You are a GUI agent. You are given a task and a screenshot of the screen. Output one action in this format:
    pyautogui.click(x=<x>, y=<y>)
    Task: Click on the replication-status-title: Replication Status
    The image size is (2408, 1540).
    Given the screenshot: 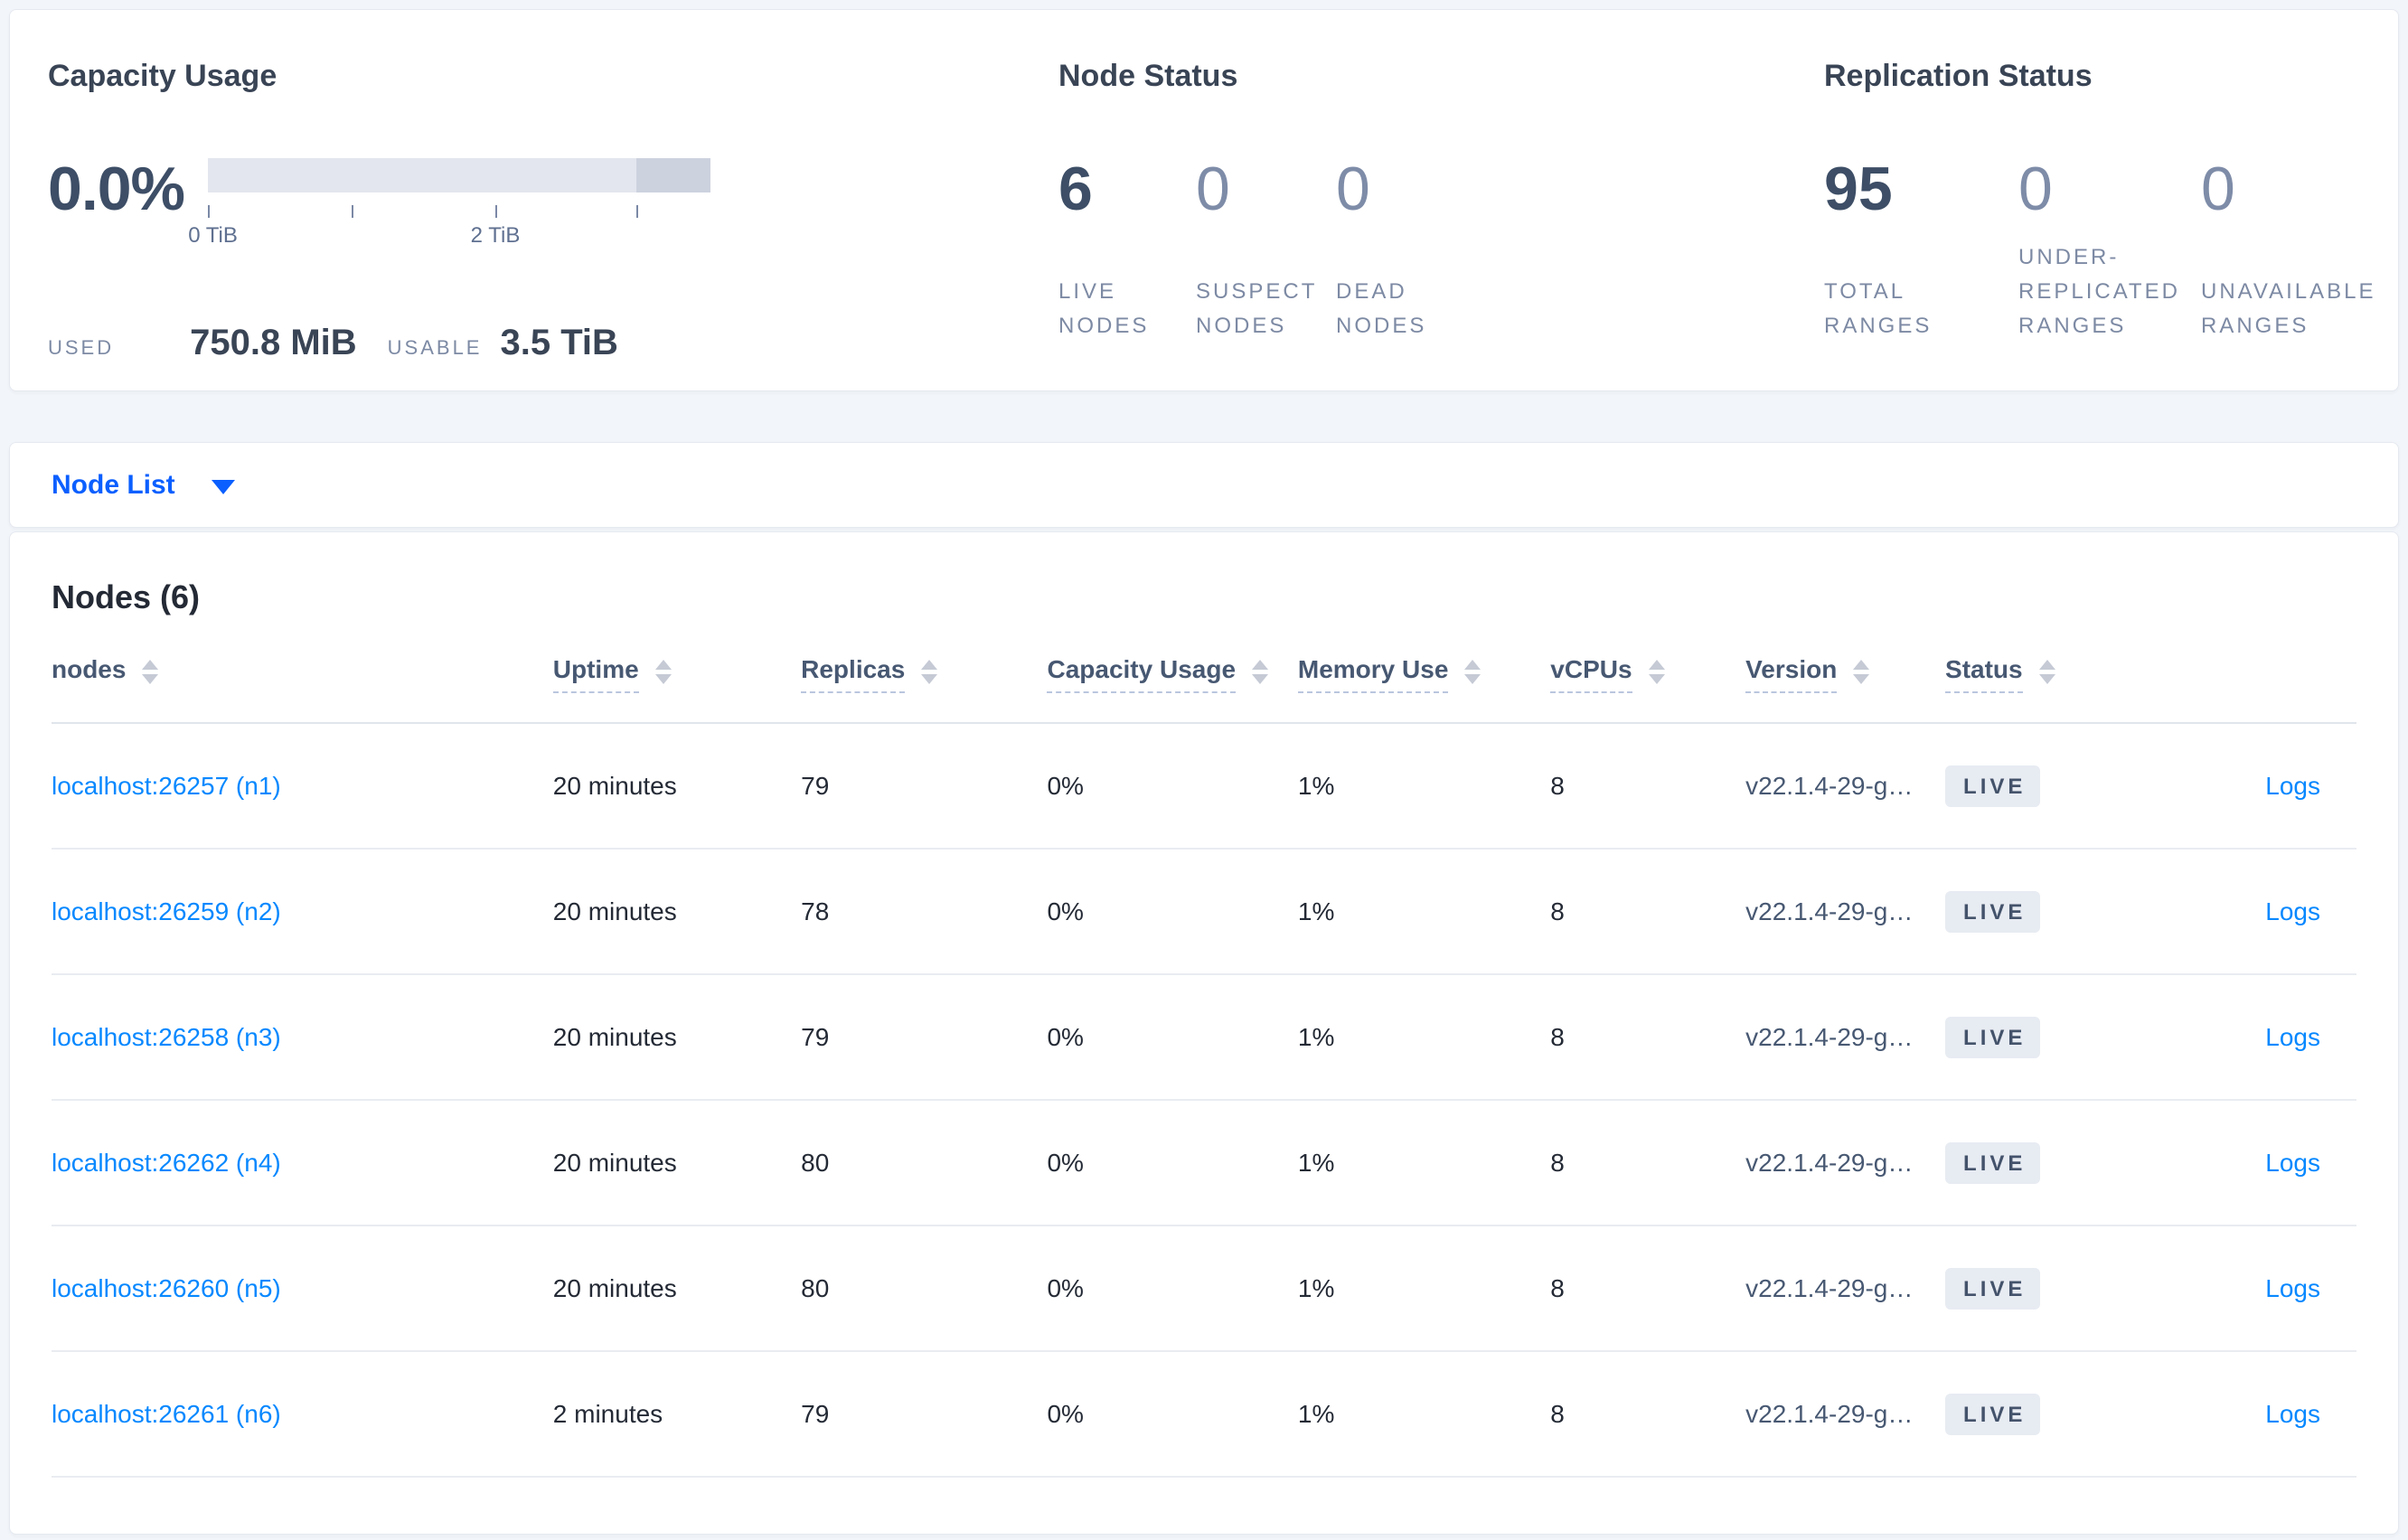 What is the action you would take?
    pyautogui.click(x=1958, y=76)
    